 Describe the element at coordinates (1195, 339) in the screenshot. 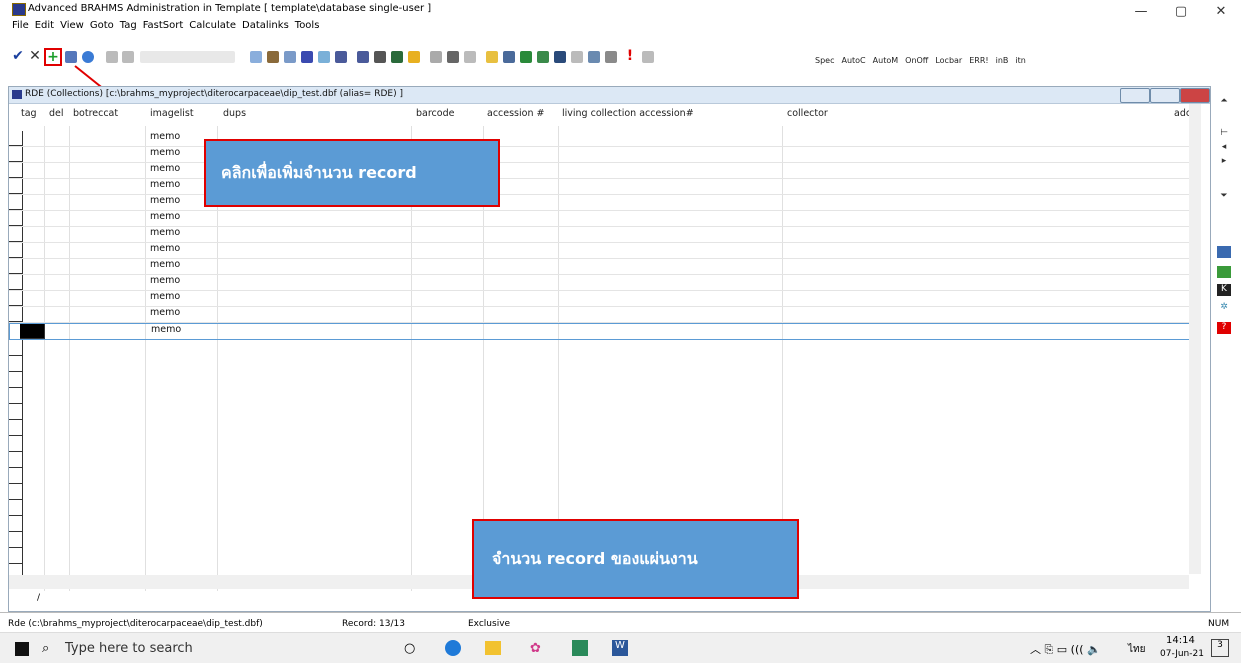

I see `vertical-scrollbar` at that location.